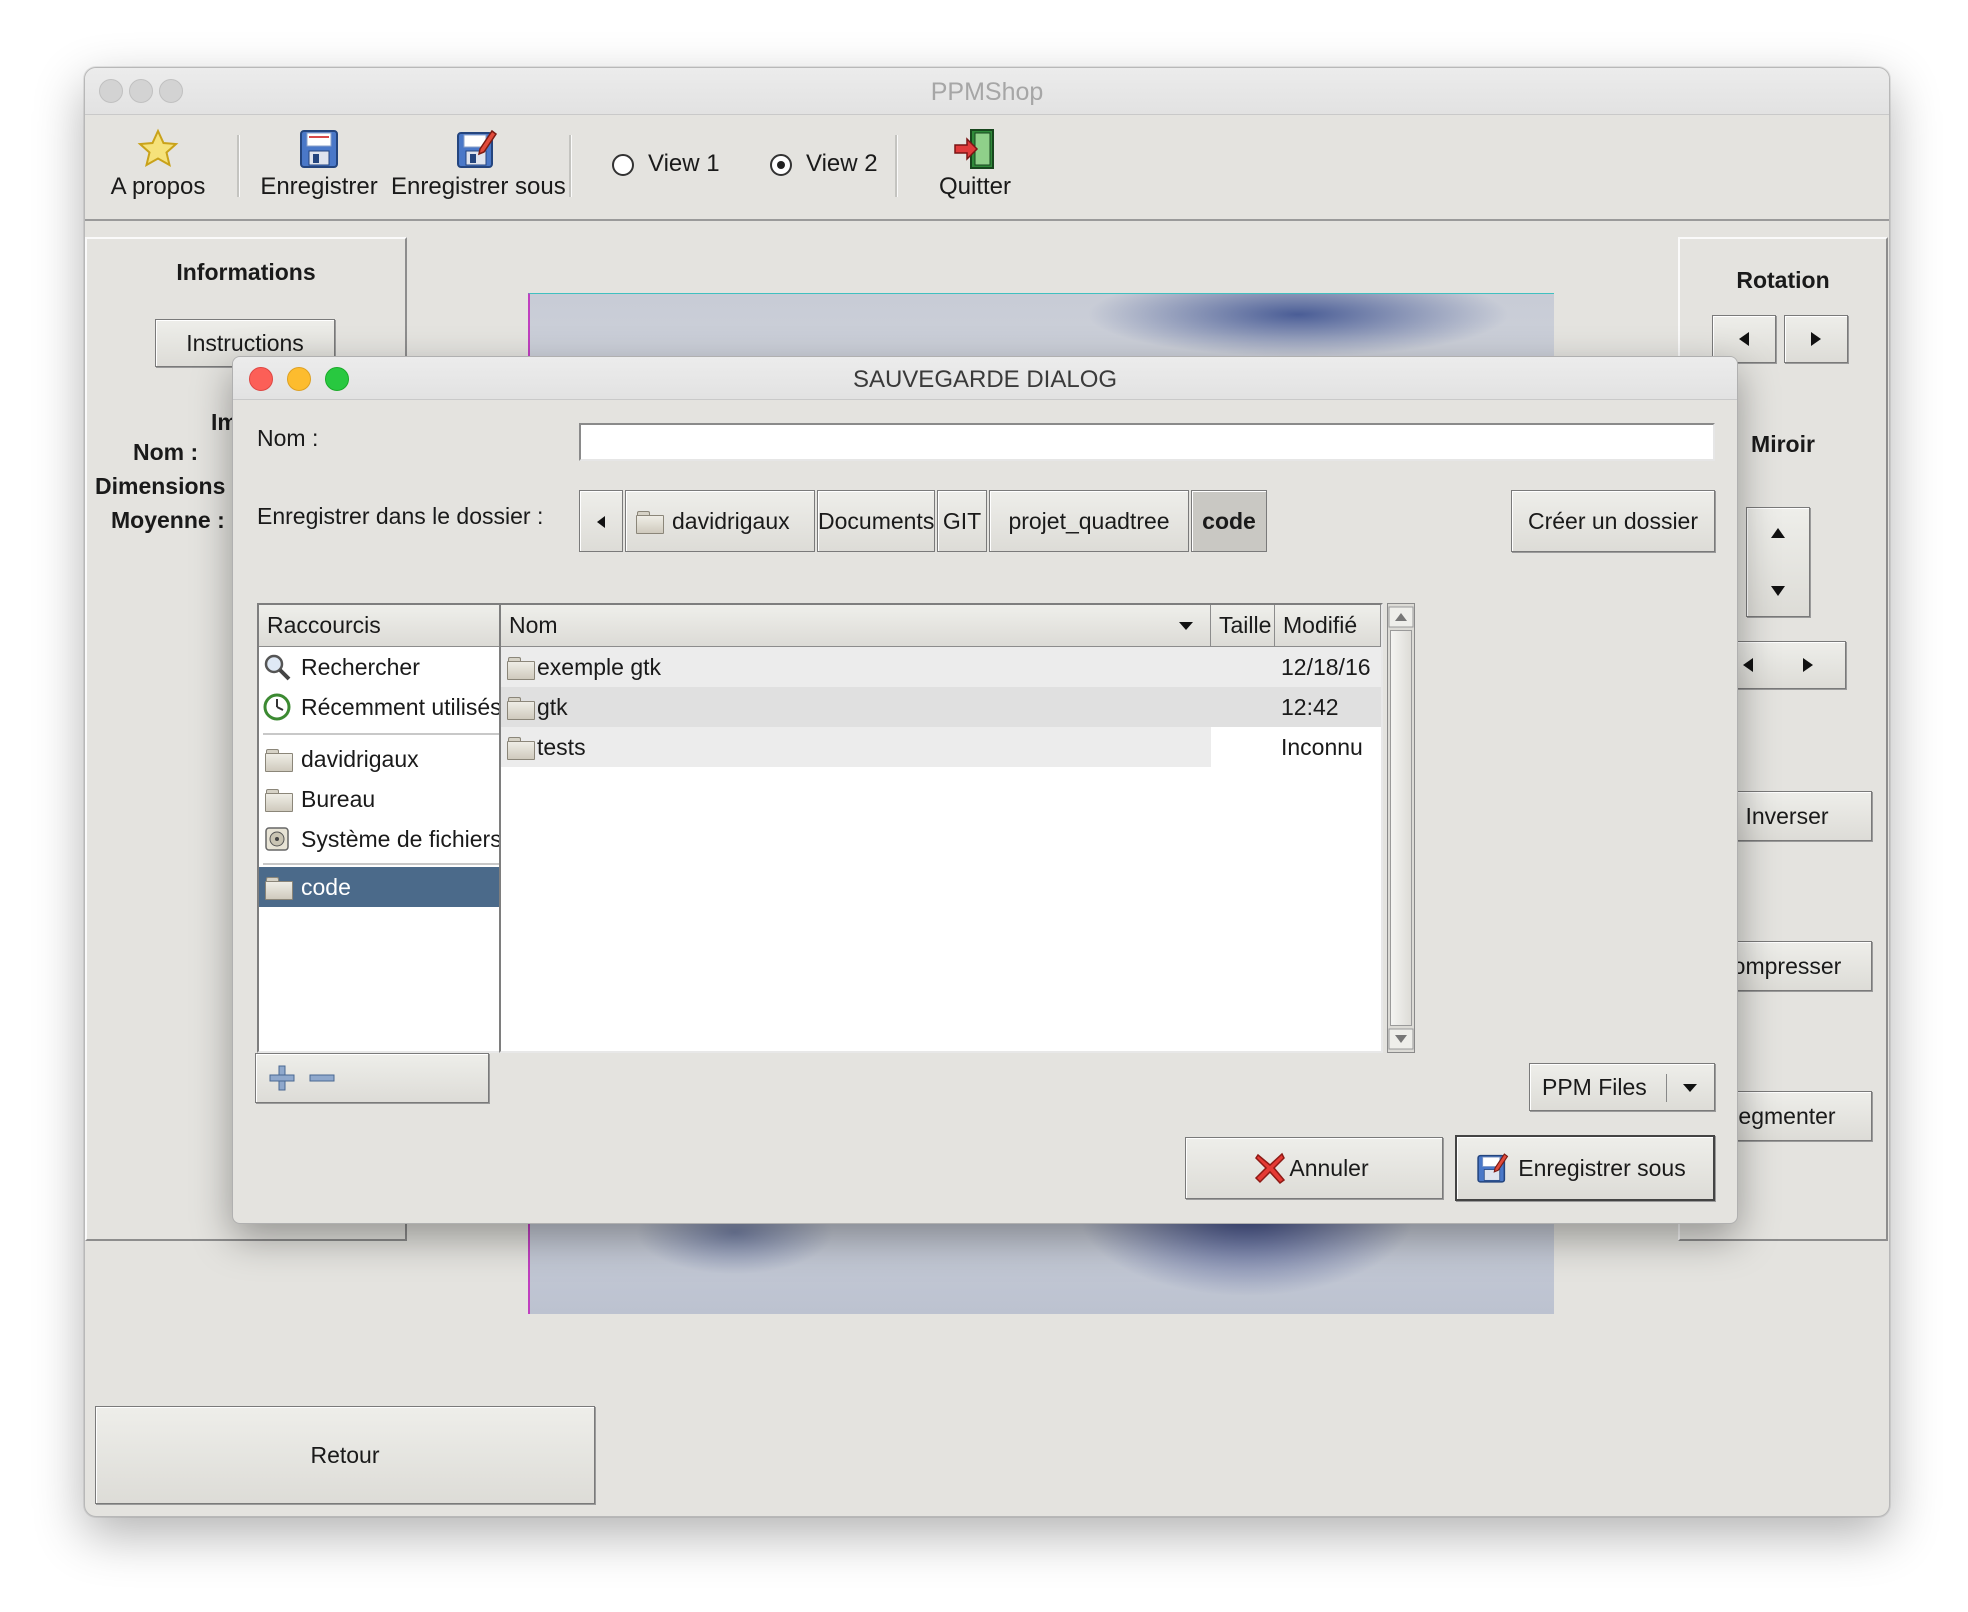 Image resolution: width=1968 pixels, height=1612 pixels. I want to click on window-title: PPMShop, so click(987, 92).